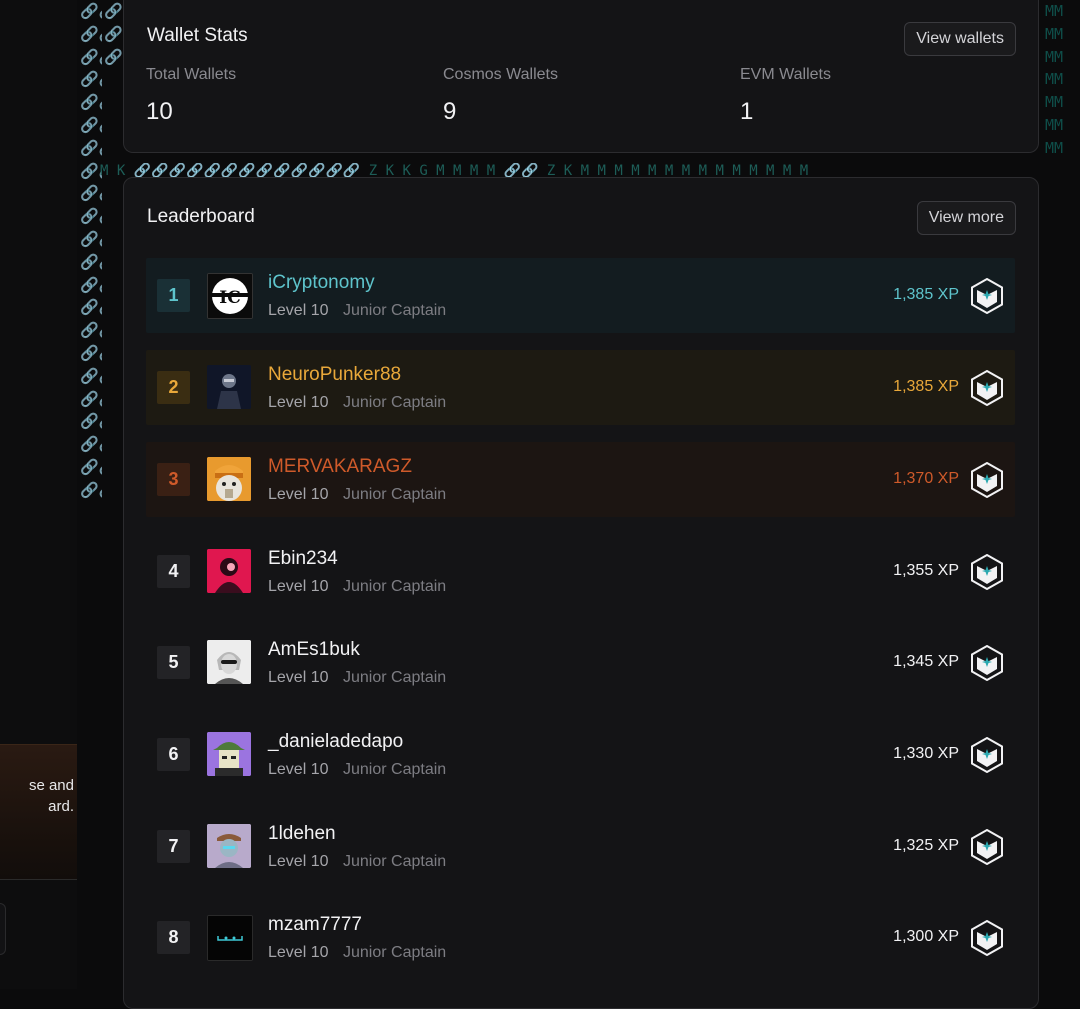  What do you see at coordinates (173, 662) in the screenshot?
I see `rank-badge: 5` at bounding box center [173, 662].